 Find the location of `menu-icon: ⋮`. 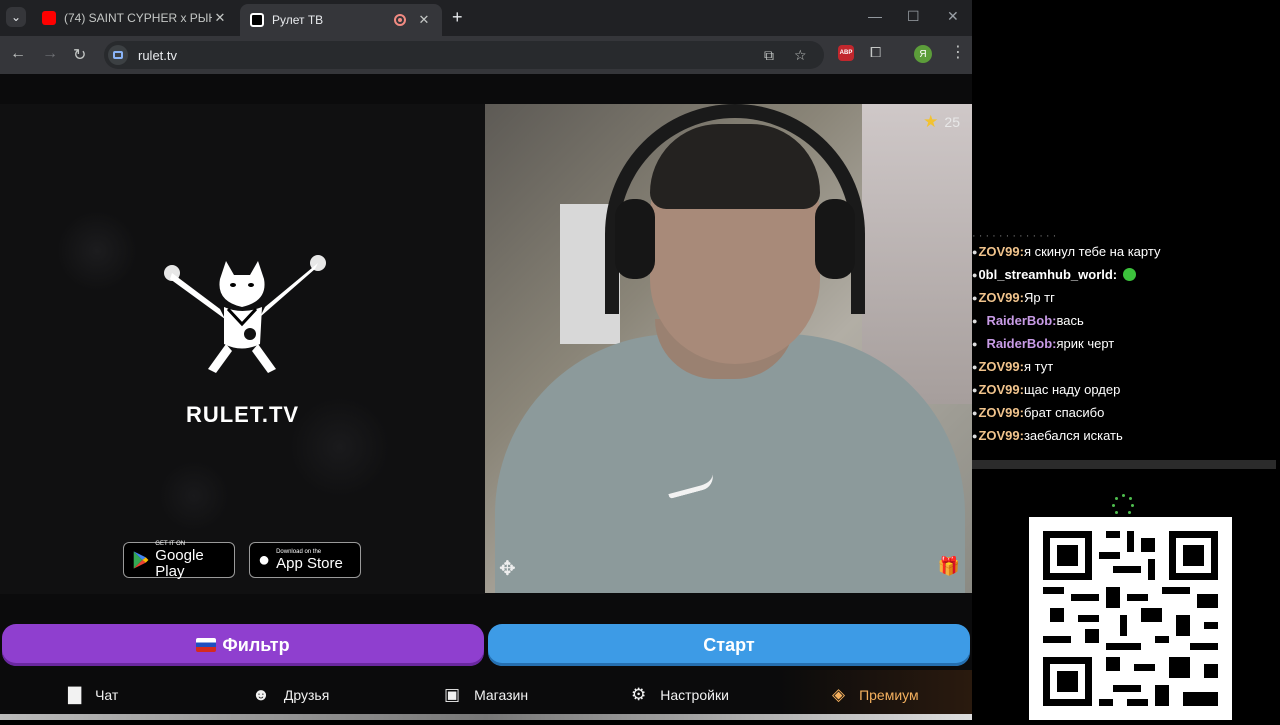

menu-icon: ⋮ is located at coordinates (958, 52).